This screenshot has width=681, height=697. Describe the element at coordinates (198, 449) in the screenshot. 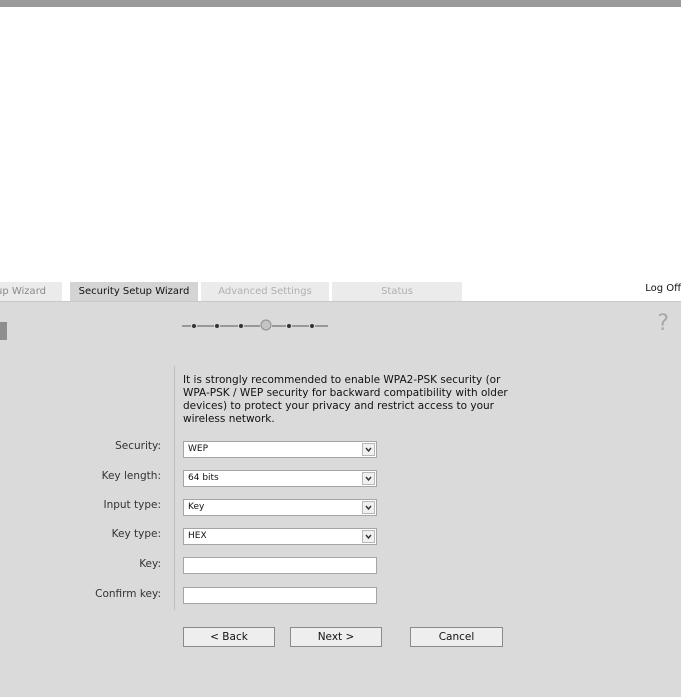

I see `security-value: WEP` at that location.